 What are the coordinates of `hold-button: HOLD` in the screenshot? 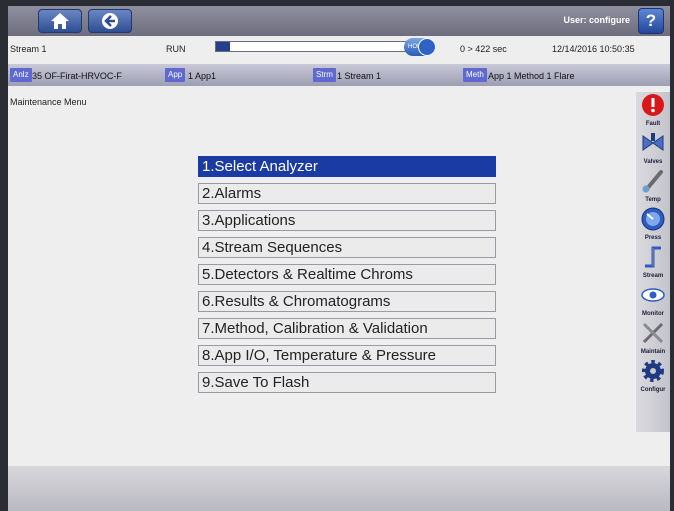 It's located at (420, 47).